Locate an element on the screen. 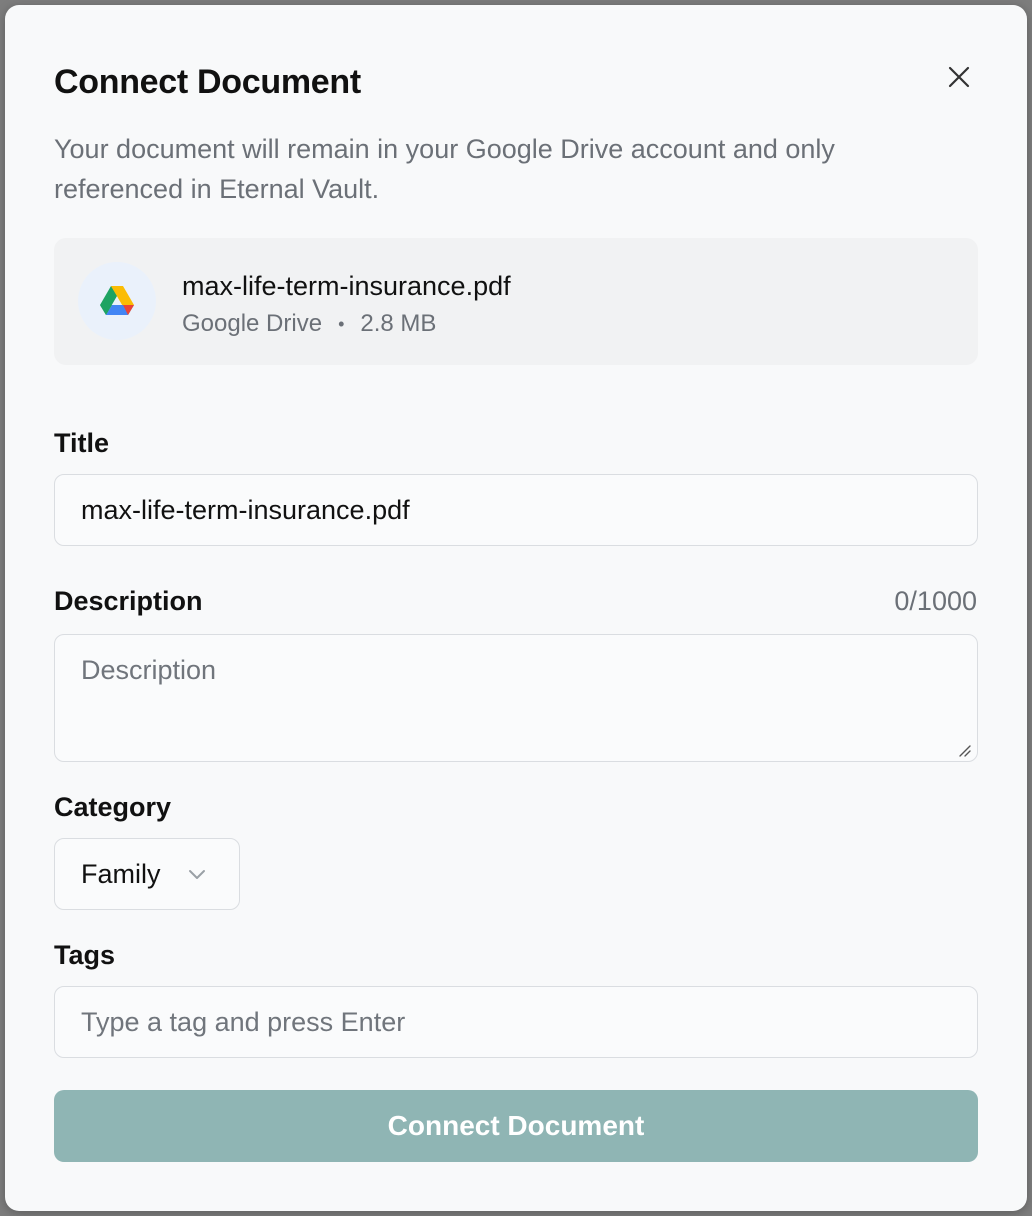  google-drive-icon is located at coordinates (117, 301).